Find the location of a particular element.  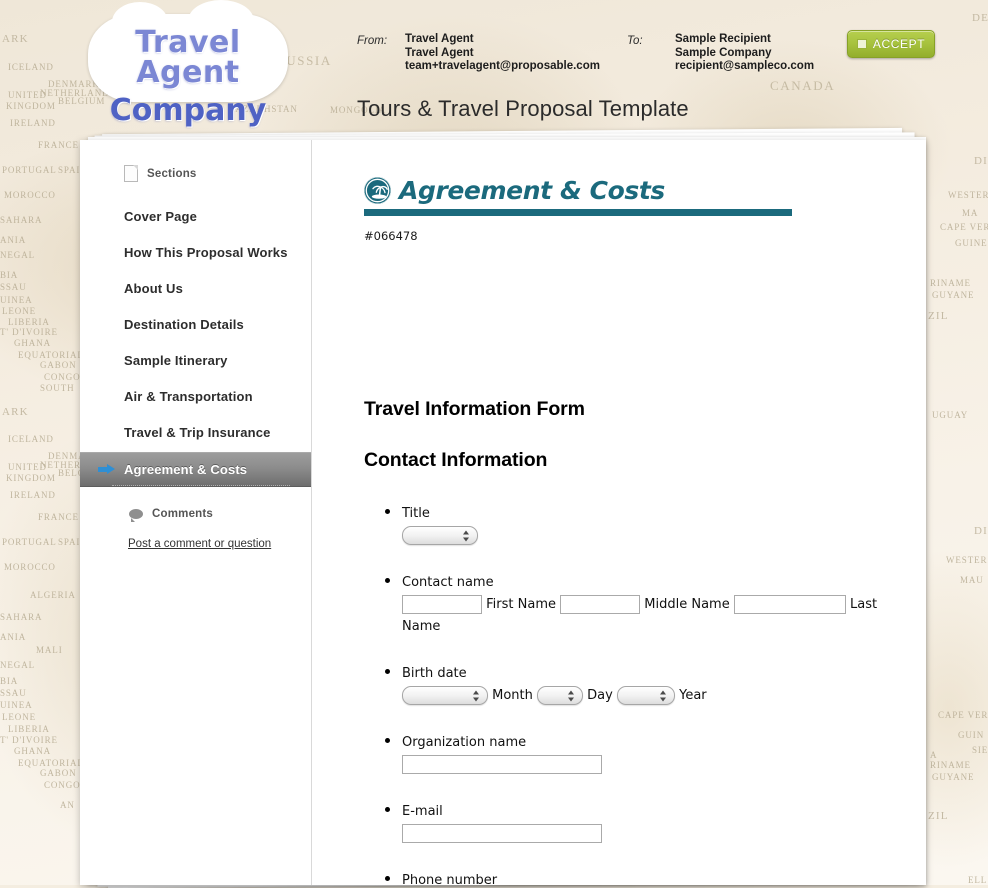

sidebar-divider is located at coordinates (201, 485).